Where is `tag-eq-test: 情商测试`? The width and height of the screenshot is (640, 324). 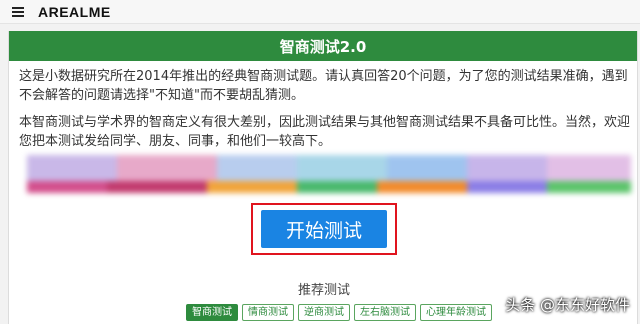
tag-eq-test: 情商测试 is located at coordinates (268, 312).